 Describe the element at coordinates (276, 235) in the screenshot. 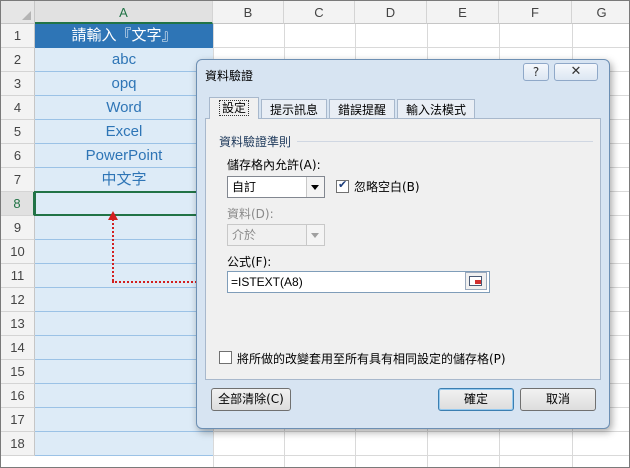

I see `data-select: 介於` at that location.